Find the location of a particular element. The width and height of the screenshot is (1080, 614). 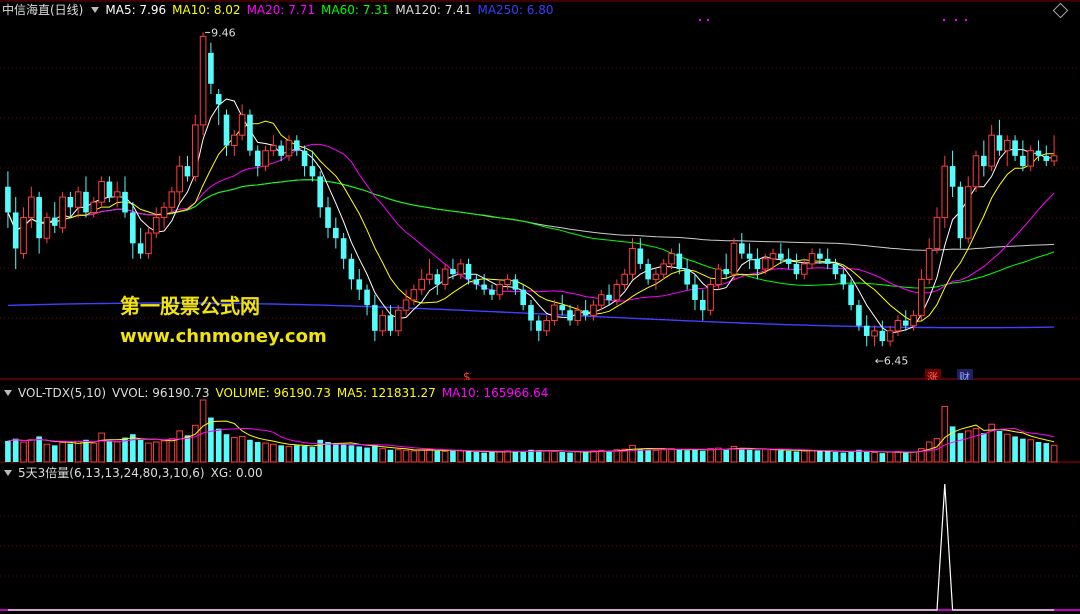

watermark-url: www.chnmoney.com is located at coordinates (223, 336).